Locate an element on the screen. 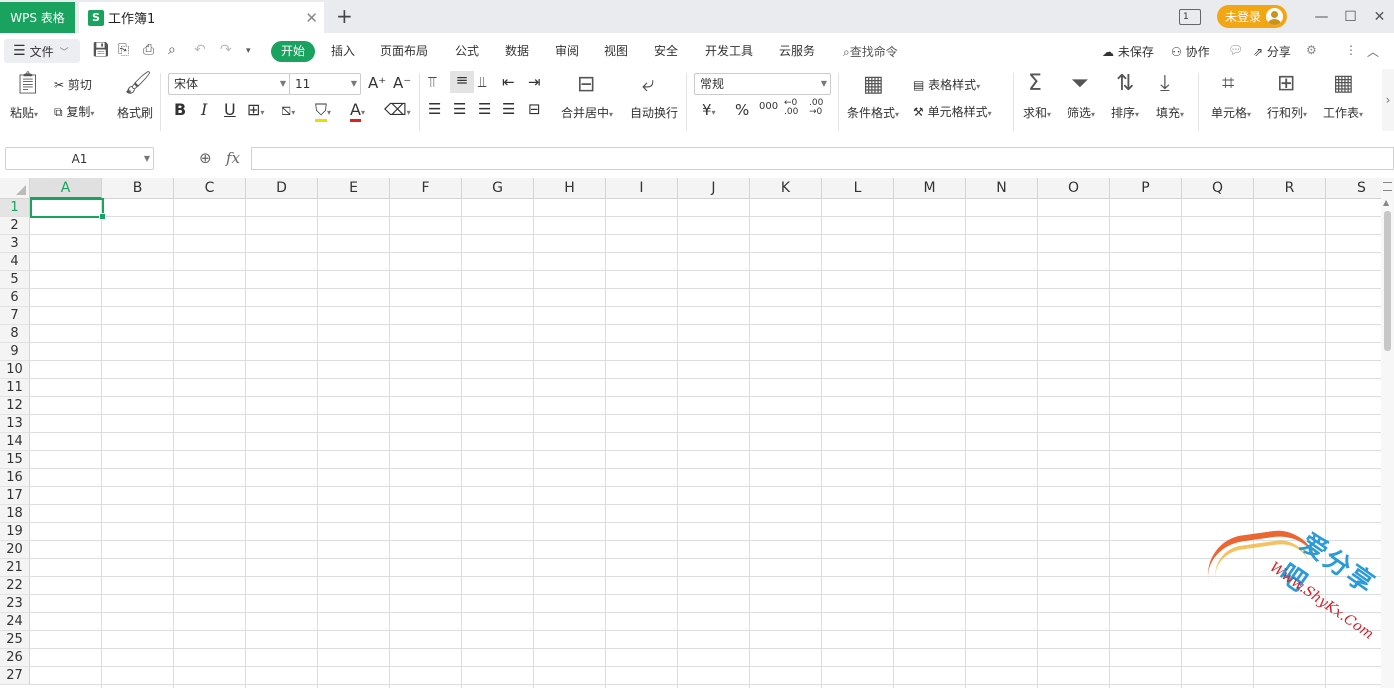 The height and width of the screenshot is (688, 1394). sort-button: 排序▾ is located at coordinates (1125, 112).